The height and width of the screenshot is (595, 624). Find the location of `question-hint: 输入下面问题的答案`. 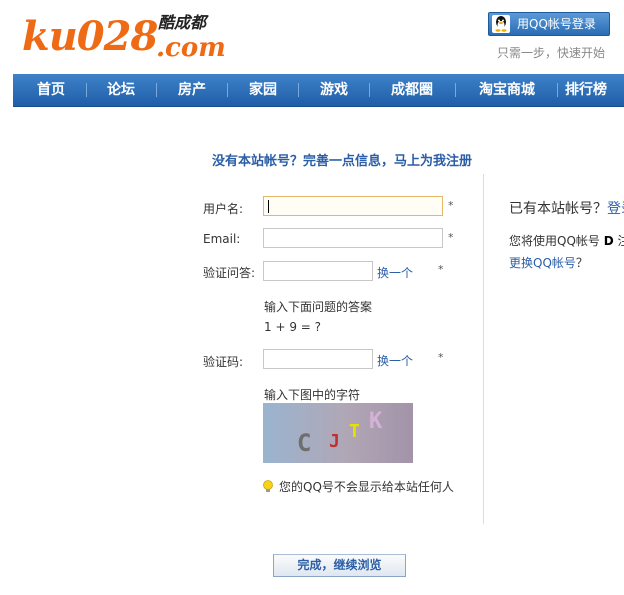

question-hint: 输入下面问题的答案 is located at coordinates (318, 307).